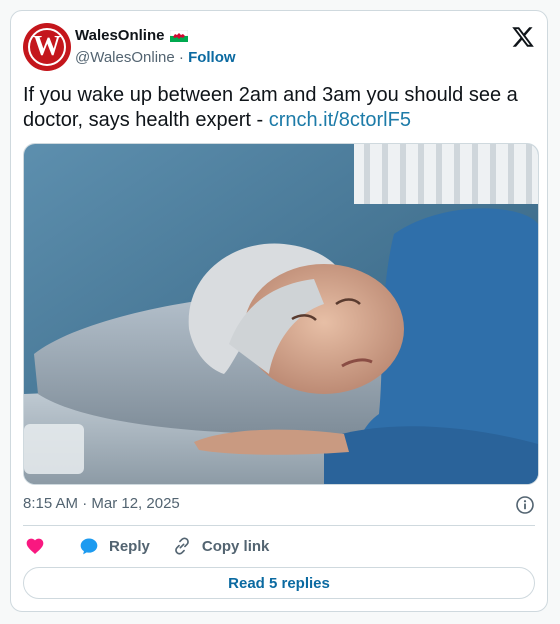 This screenshot has width=560, height=624. What do you see at coordinates (179, 35) in the screenshot?
I see `welsh-flag-icon` at bounding box center [179, 35].